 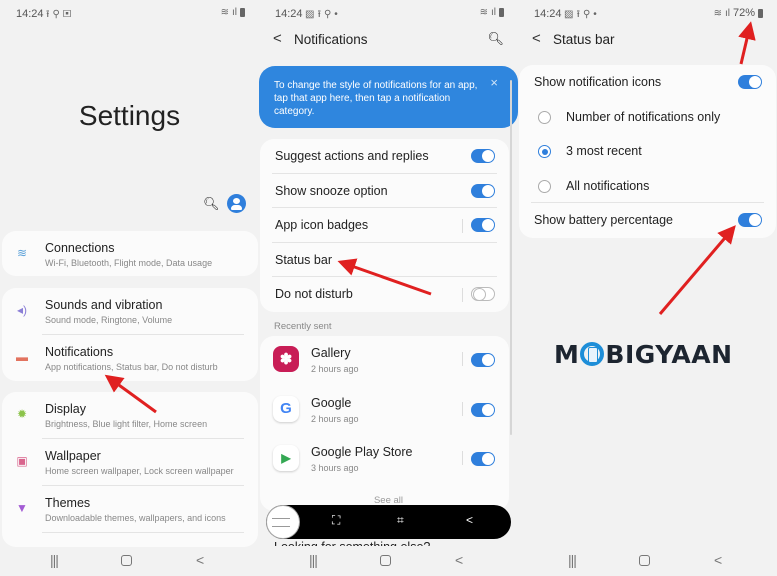 I want to click on settings-item-label: Display, so click(x=65, y=409).